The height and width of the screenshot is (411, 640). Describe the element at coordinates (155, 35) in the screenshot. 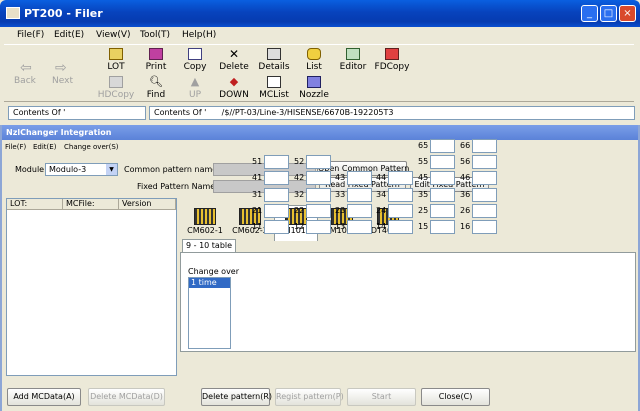

I see `menu-tool: Tool(T)` at that location.